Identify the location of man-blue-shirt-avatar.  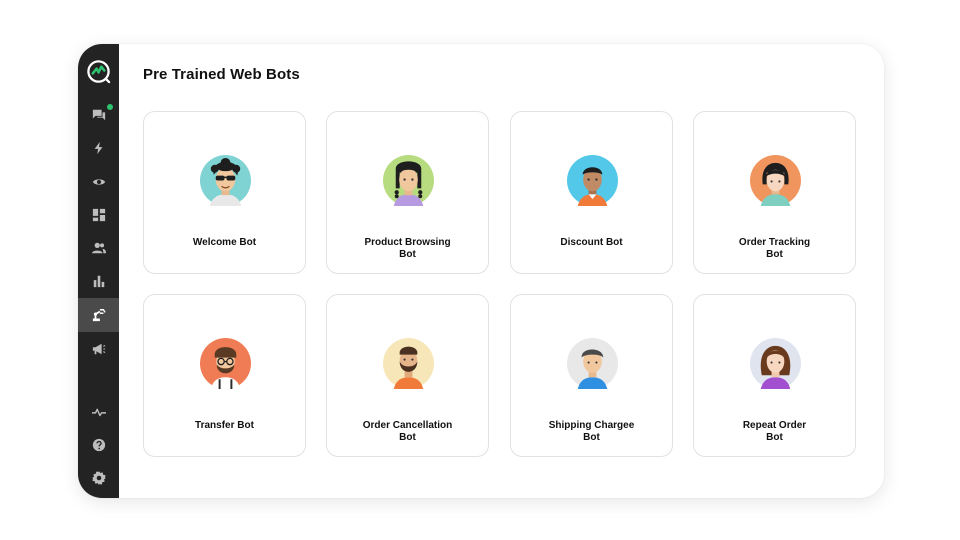
(592, 363).